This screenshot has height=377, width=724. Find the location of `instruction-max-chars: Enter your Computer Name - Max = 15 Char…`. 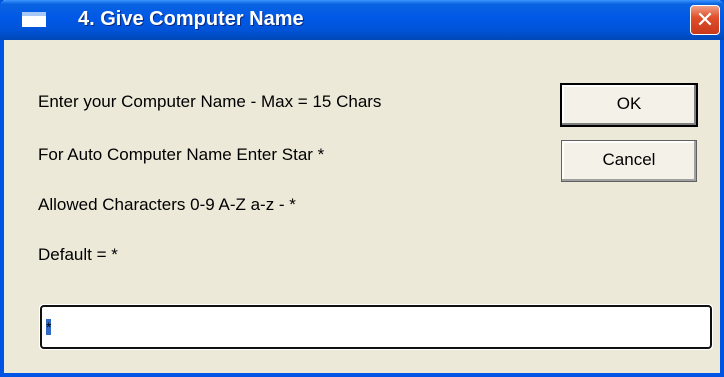

instruction-max-chars: Enter your Computer Name - Max = 15 Char… is located at coordinates (210, 101).